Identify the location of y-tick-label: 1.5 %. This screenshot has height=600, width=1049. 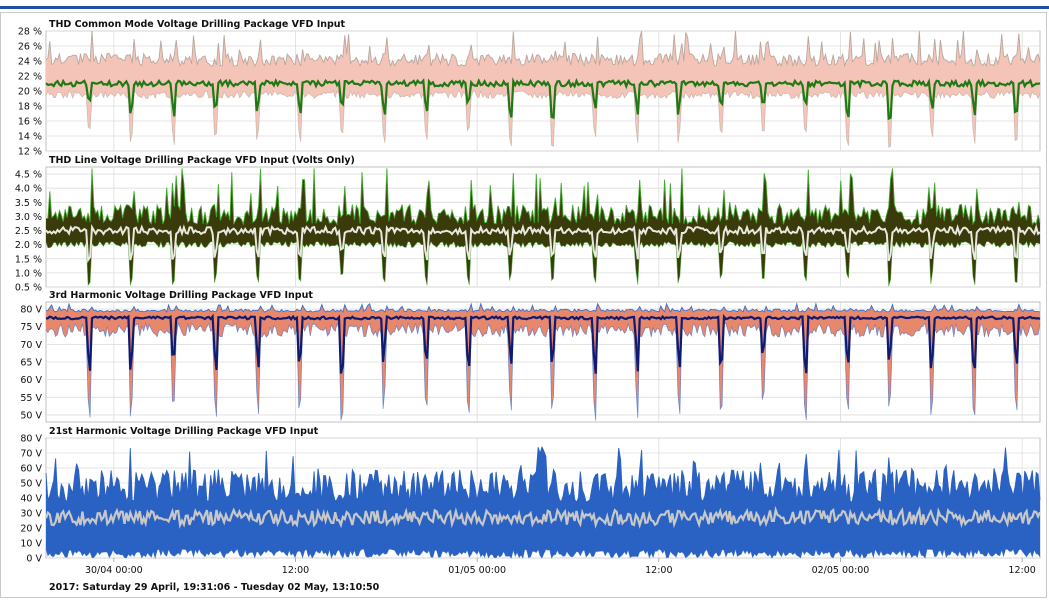
(28, 259).